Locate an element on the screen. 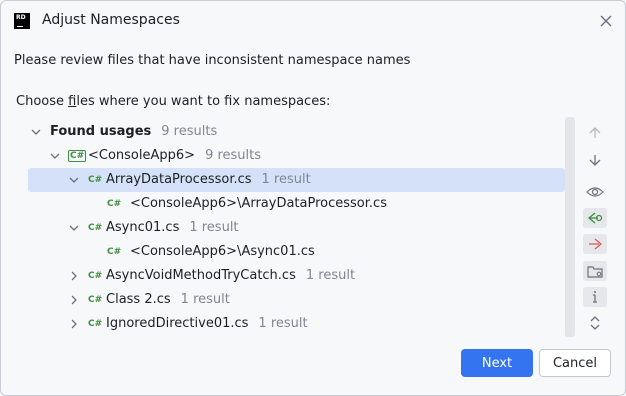  tree-node-file: C# Async01.cs 1 result is located at coordinates (296, 228).